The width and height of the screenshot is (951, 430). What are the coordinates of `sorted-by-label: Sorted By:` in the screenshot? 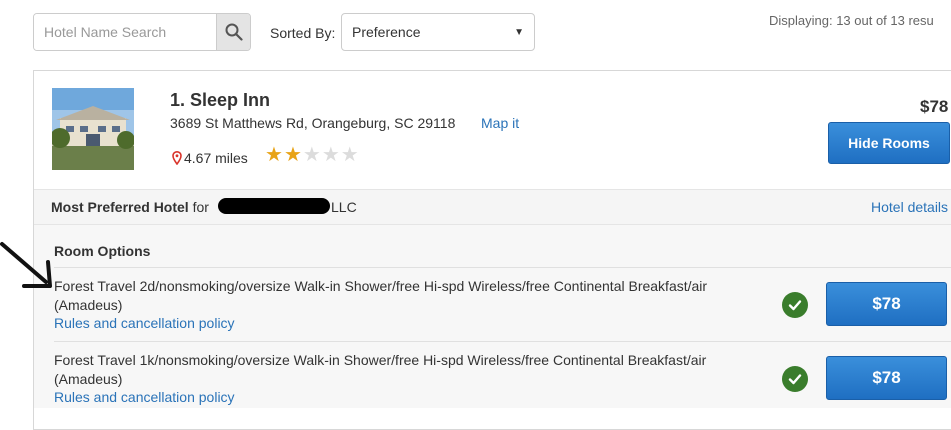 It's located at (303, 33).